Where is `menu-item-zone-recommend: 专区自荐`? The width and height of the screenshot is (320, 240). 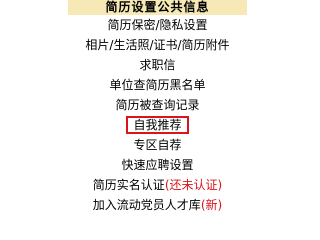
menu-item-zone-recommend: 专区自荐 is located at coordinates (157, 145).